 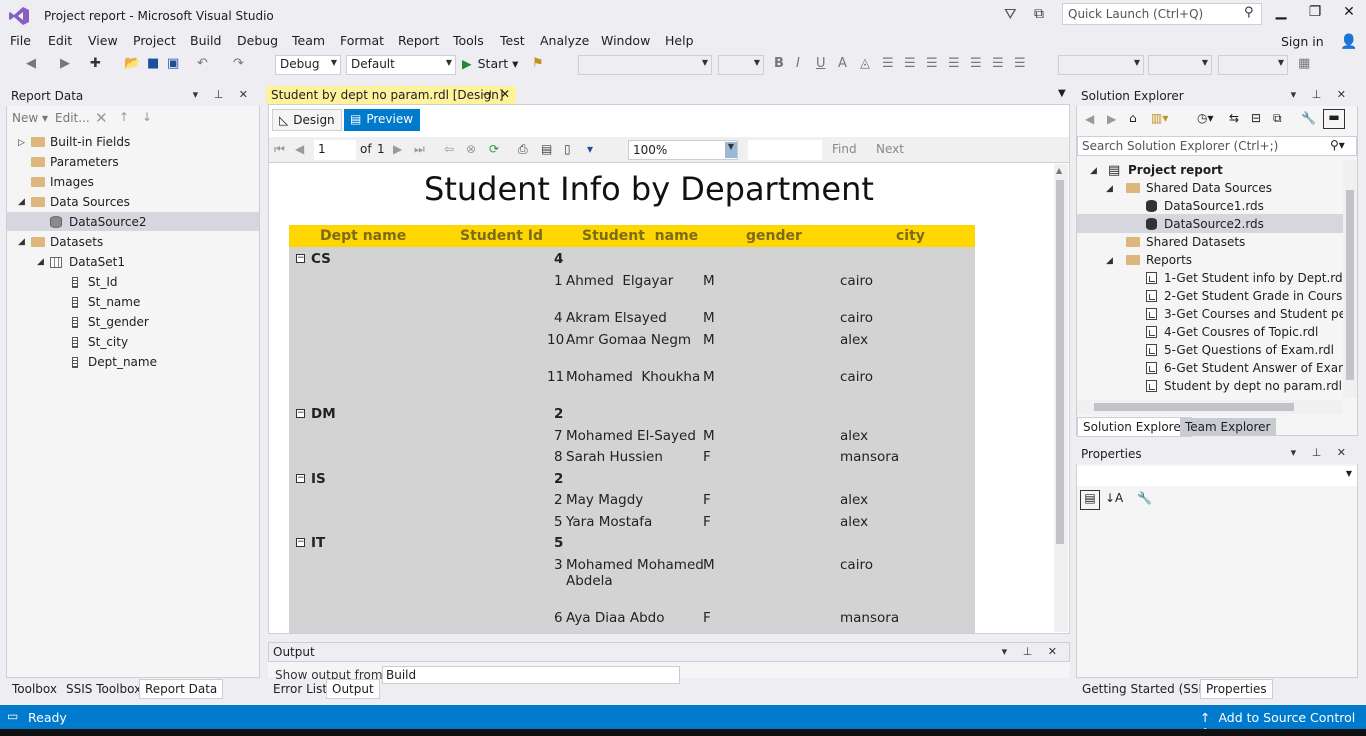 What do you see at coordinates (1249, 12) in the screenshot?
I see `search-icon: ⚲` at bounding box center [1249, 12].